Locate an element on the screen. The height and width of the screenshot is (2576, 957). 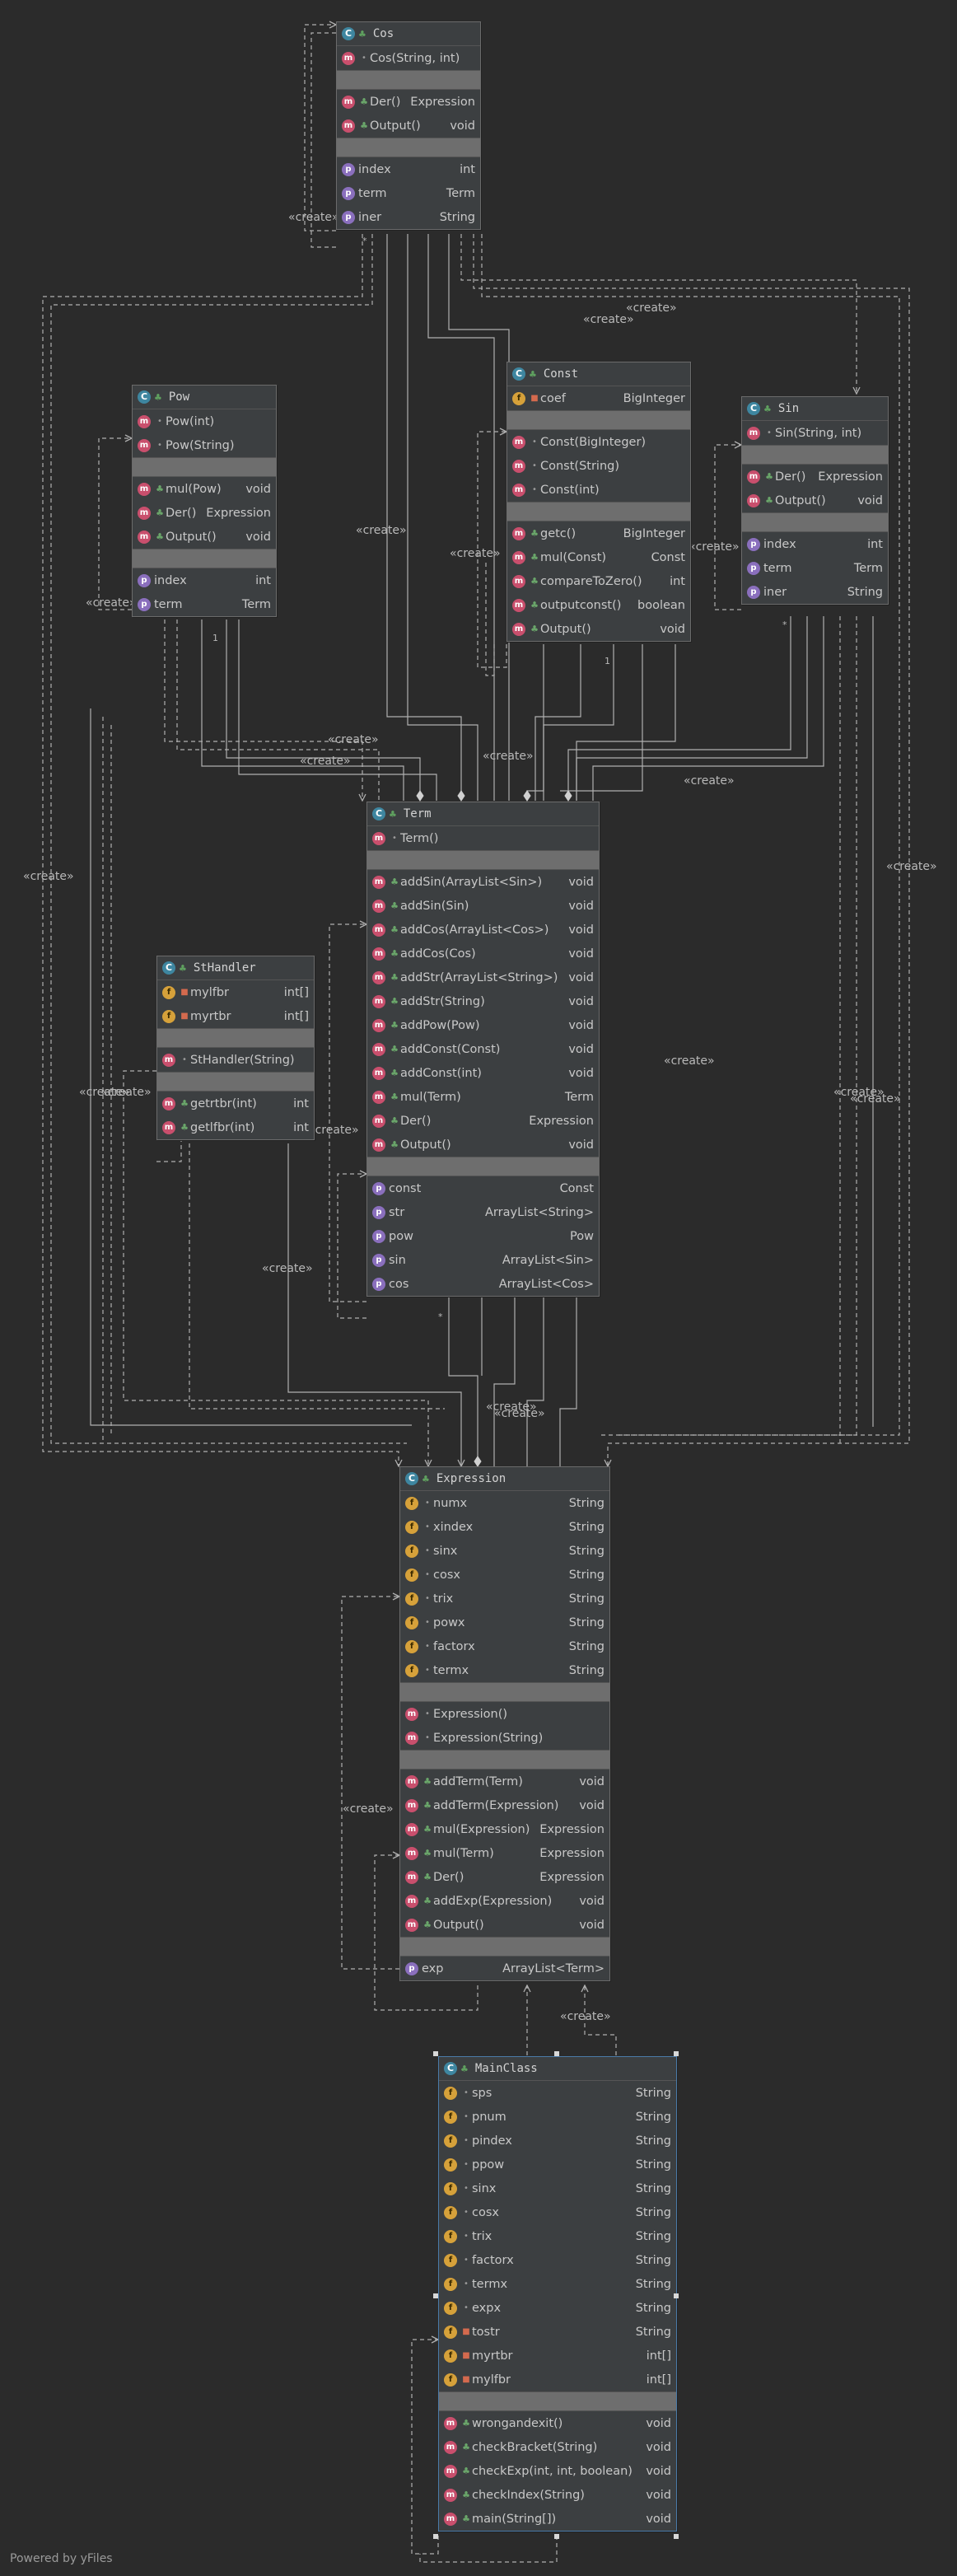
constructor-row: m • Pow(int) is located at coordinates (204, 421).